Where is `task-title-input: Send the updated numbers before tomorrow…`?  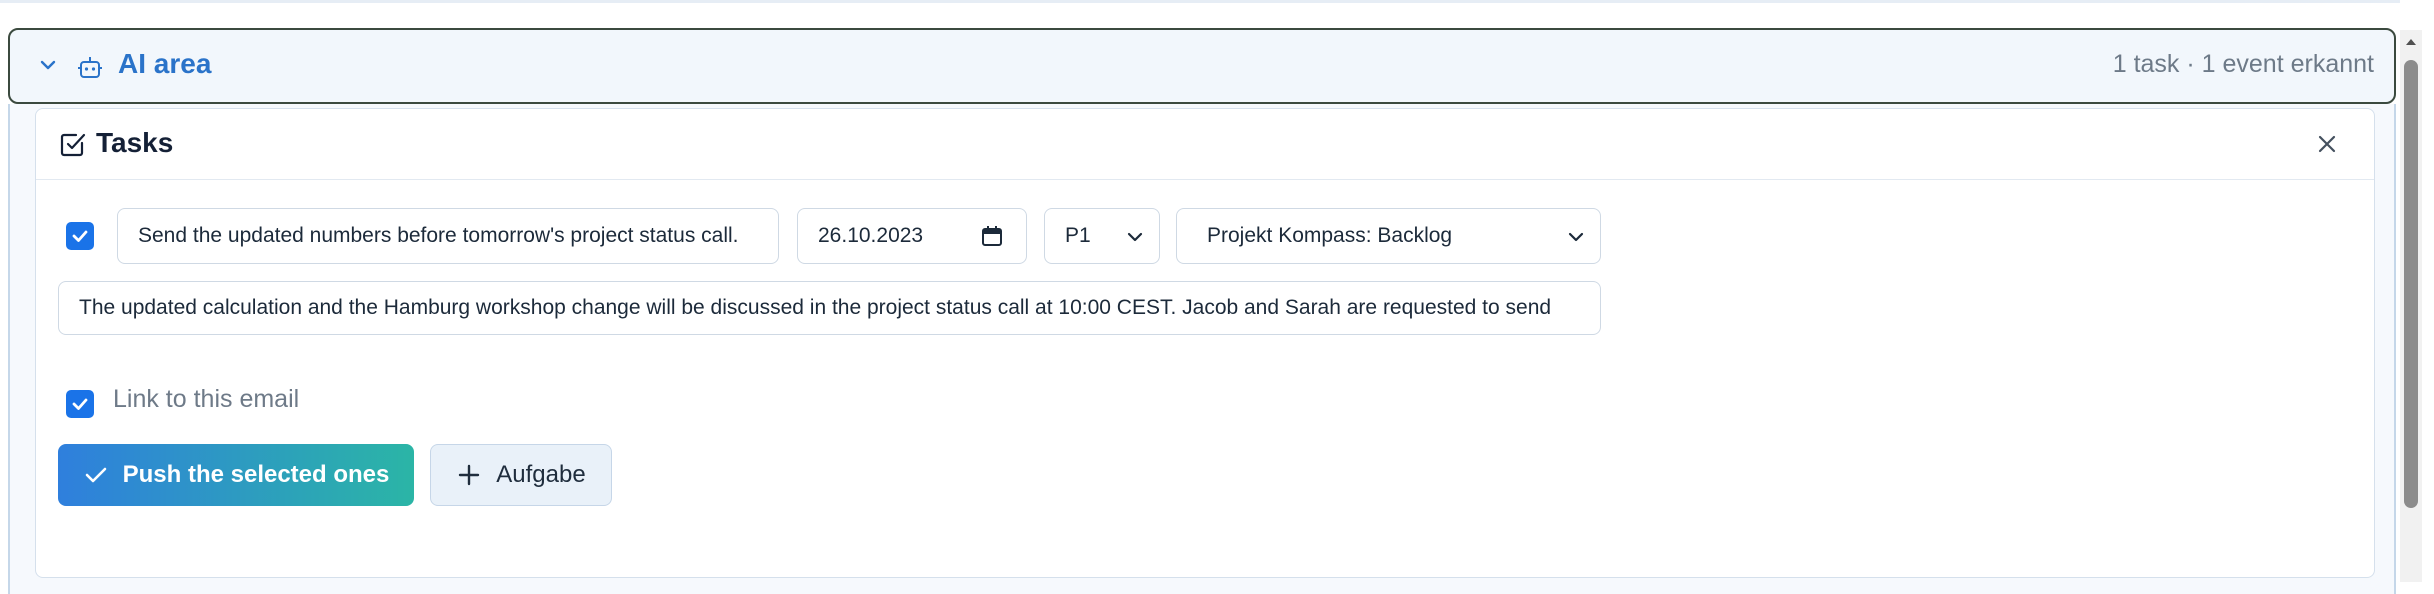 task-title-input: Send the updated numbers before tomorrow… is located at coordinates (448, 236).